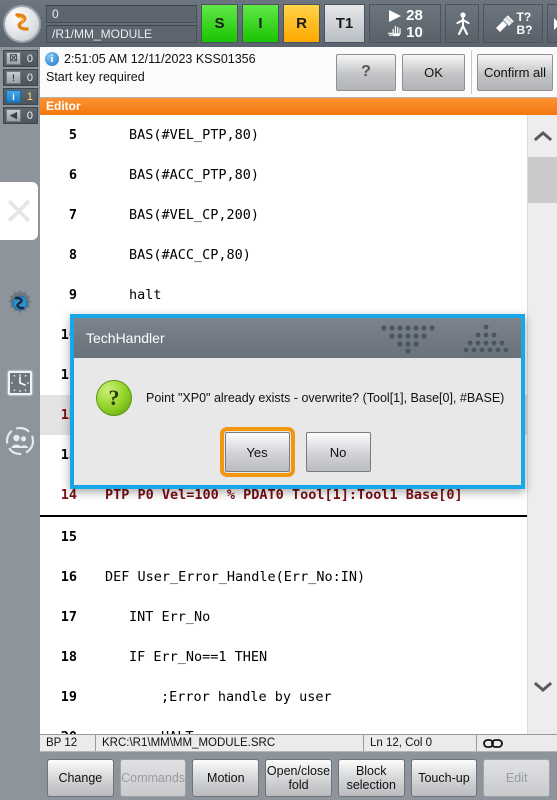 This screenshot has height=800, width=557. What do you see at coordinates (121, 13) in the screenshot?
I see `program-number-field: 0` at bounding box center [121, 13].